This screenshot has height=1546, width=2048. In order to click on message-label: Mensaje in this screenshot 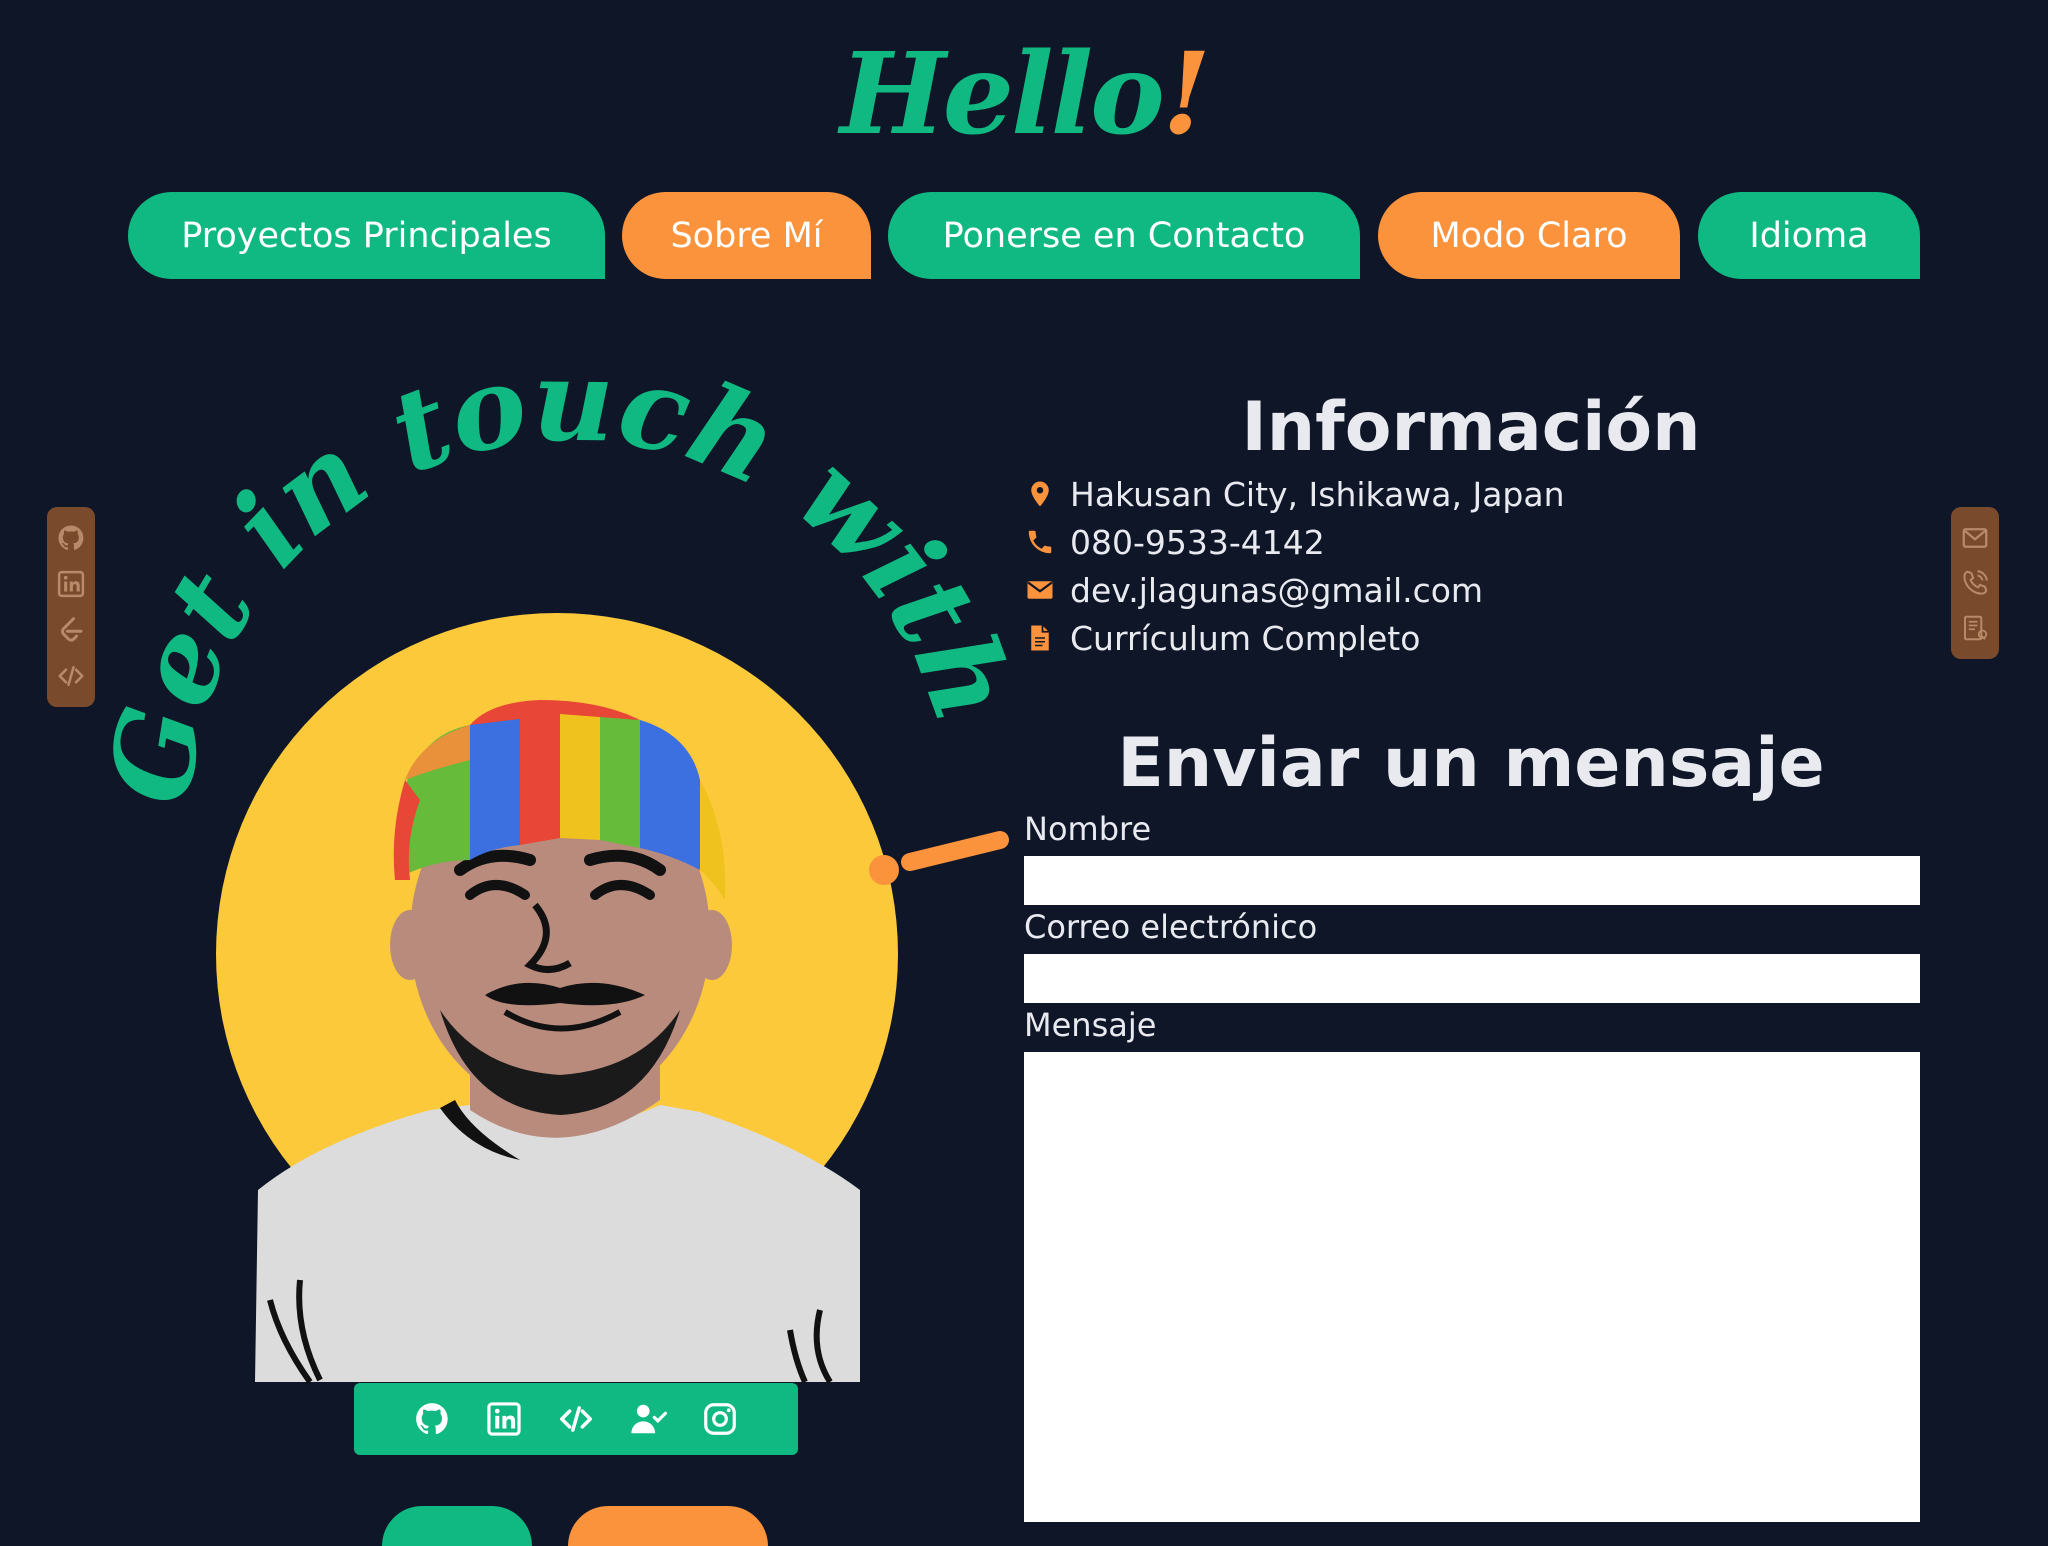, I will do `click(1090, 1025)`.